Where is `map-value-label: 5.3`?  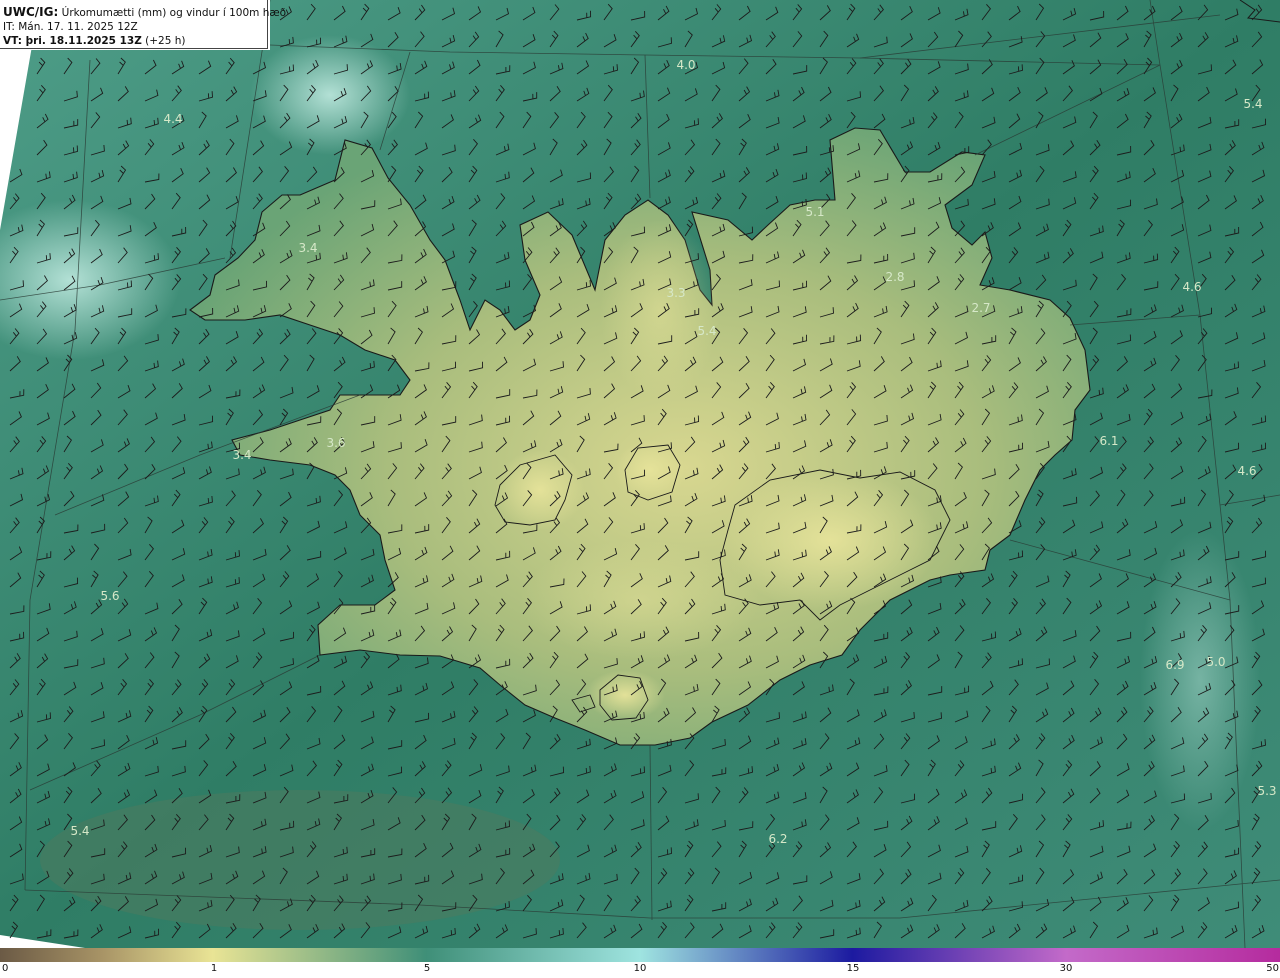 map-value-label: 5.3 is located at coordinates (1267, 791).